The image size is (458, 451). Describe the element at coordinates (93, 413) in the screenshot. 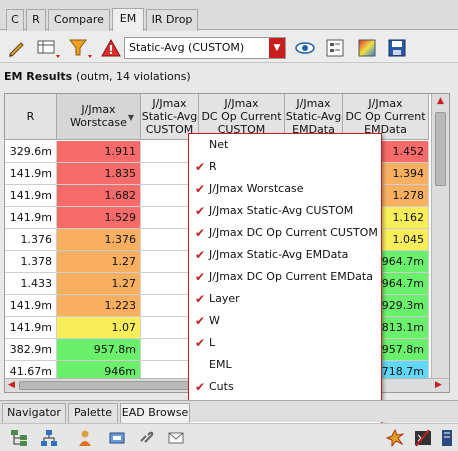

I see `tab-palette: Palette` at that location.